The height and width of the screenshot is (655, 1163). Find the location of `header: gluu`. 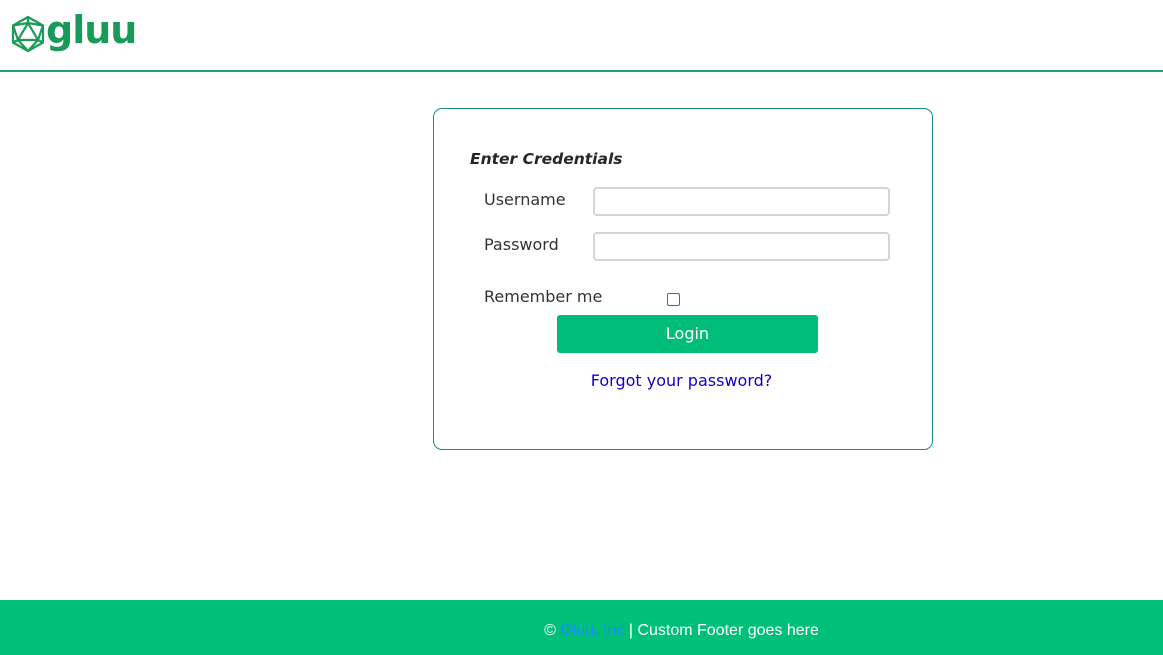

header: gluu is located at coordinates (581, 36).